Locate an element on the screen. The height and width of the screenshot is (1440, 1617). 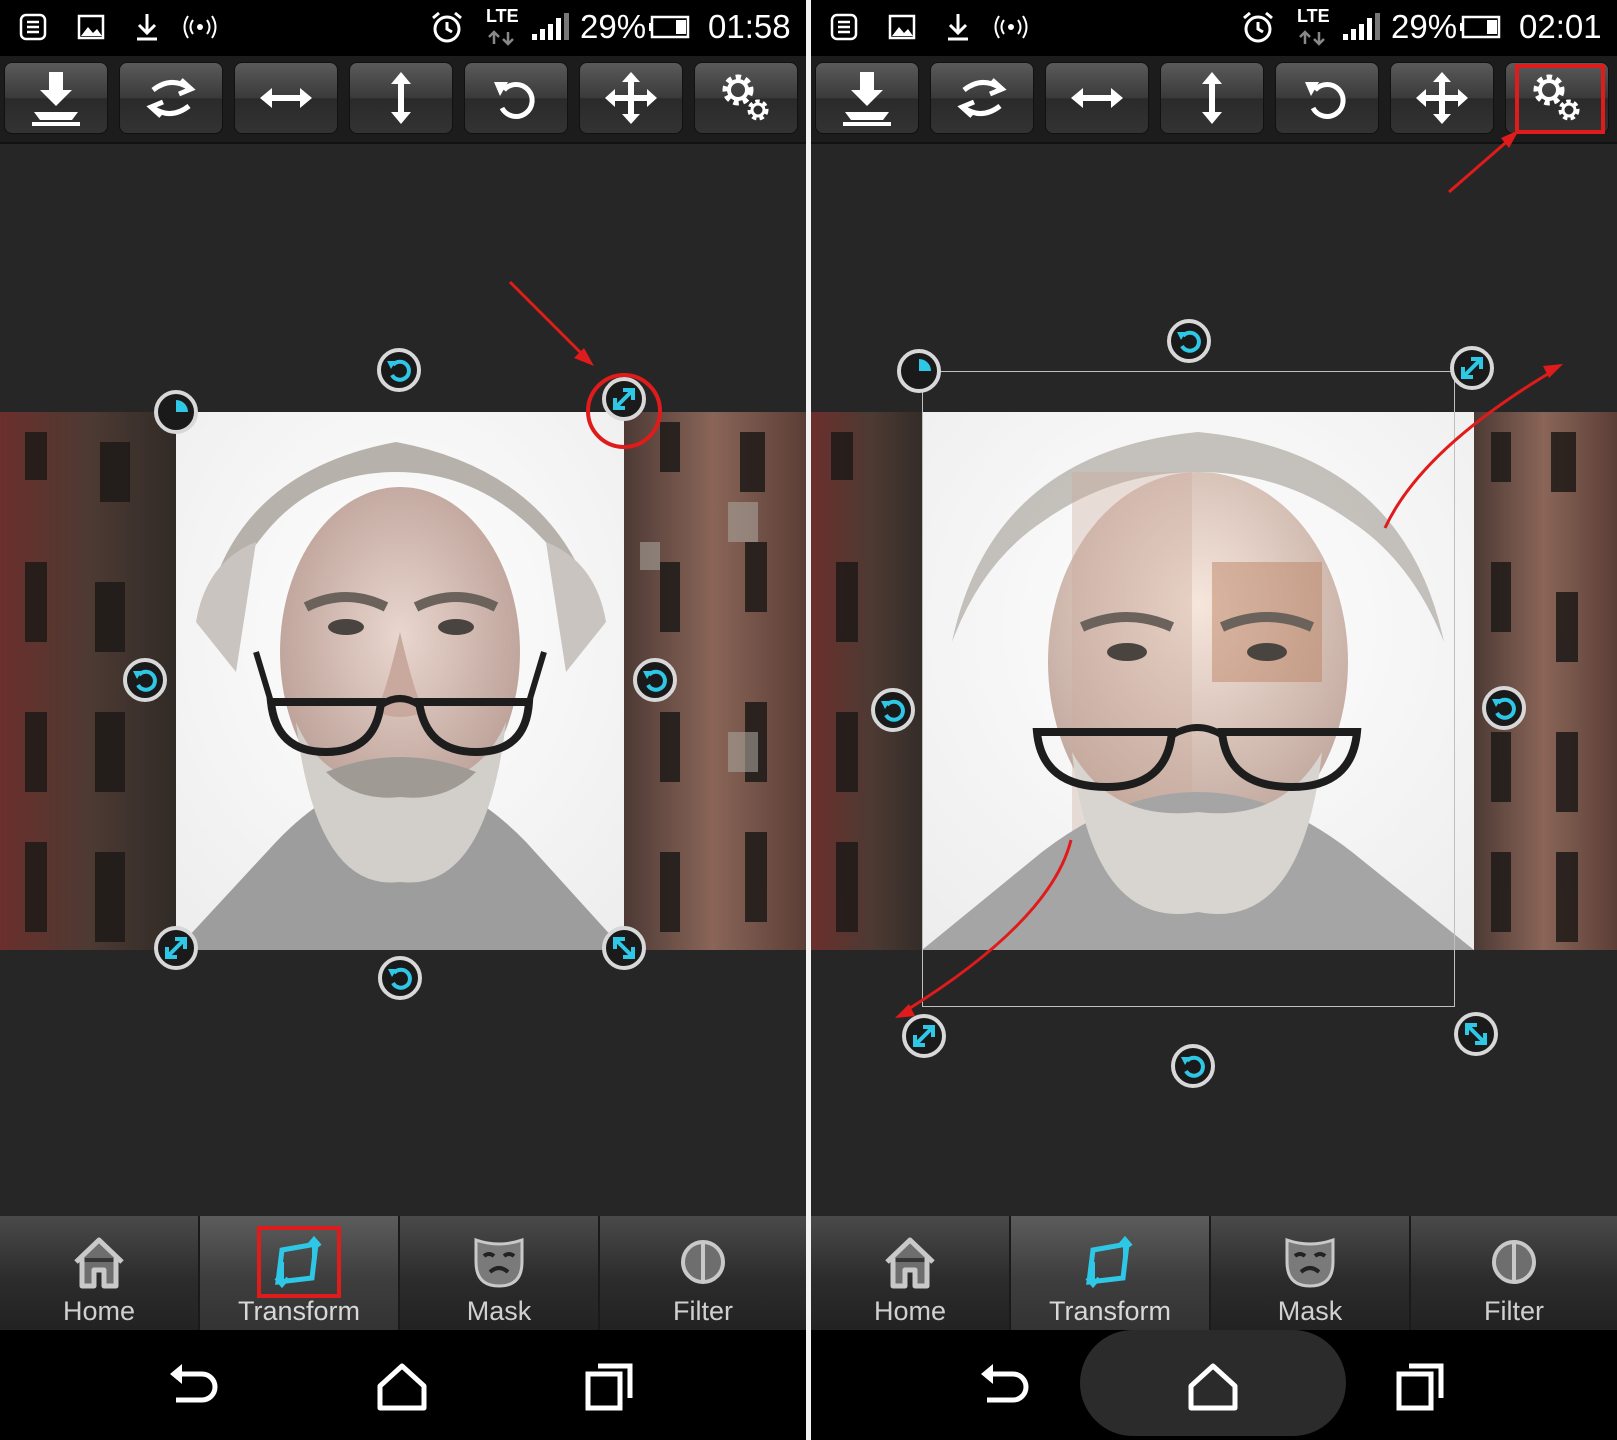
clock-icon is located at coordinates (925, 365).